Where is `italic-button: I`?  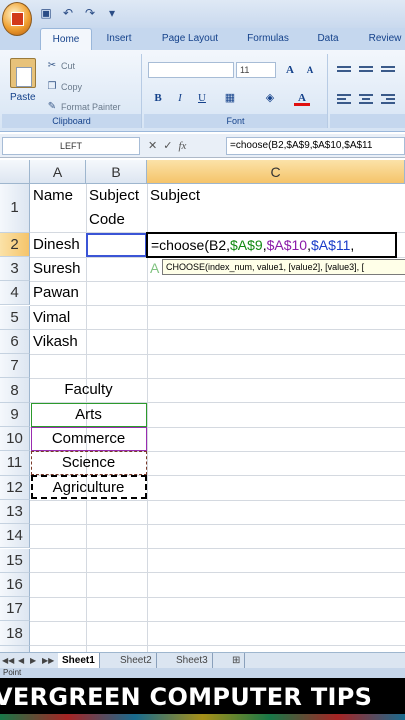 italic-button: I is located at coordinates (180, 98).